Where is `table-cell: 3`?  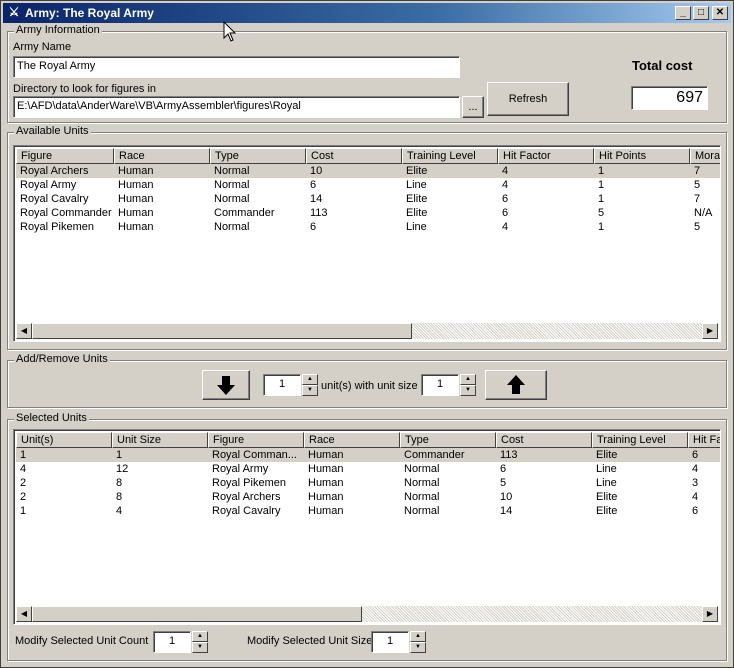 table-cell: 3 is located at coordinates (695, 483).